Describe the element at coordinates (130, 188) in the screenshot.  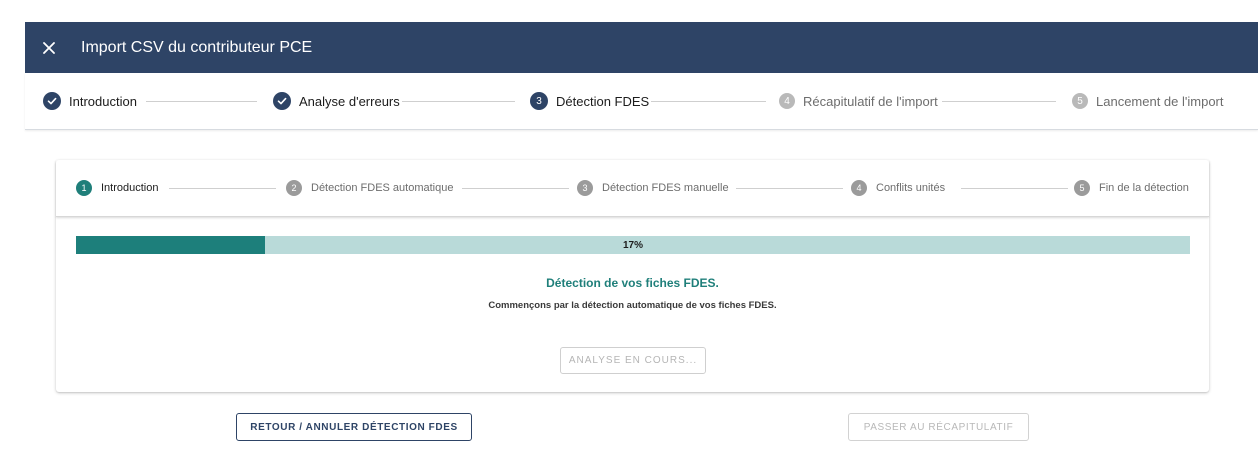
I see `sub-step-label: Introduction` at that location.